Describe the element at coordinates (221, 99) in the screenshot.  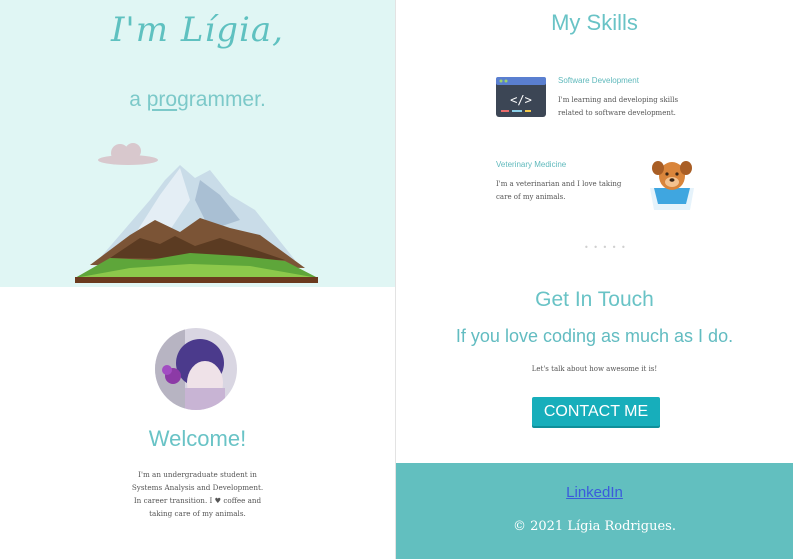
I see `hero-subtitle-rest: grammer.` at that location.